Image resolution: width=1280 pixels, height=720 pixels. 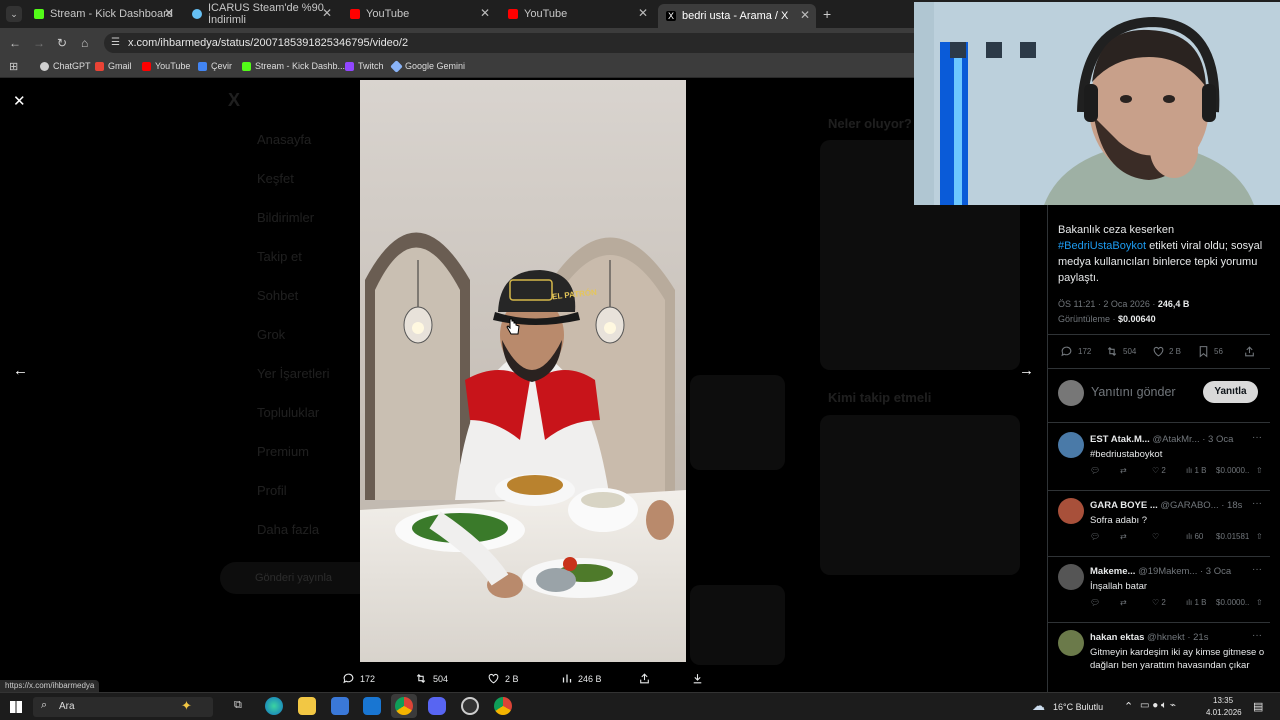 What do you see at coordinates (1120, 351) in the screenshot?
I see `repost-button: 504` at bounding box center [1120, 351].